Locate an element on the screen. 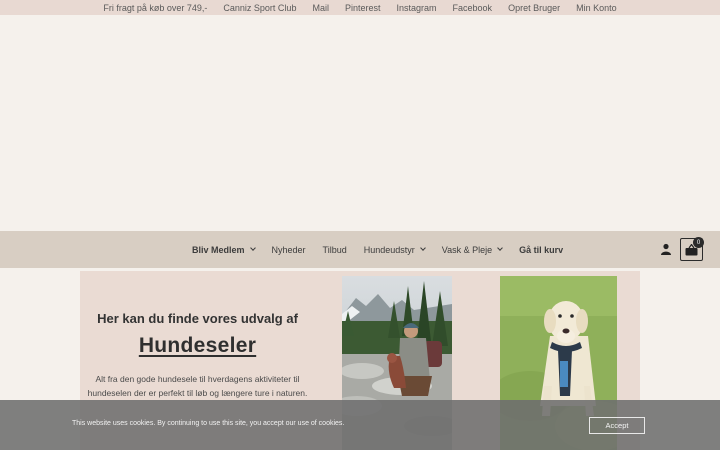 Image resolution: width=720 pixels, height=450 pixels. topbar-instagram: Instagram is located at coordinates (417, 8).